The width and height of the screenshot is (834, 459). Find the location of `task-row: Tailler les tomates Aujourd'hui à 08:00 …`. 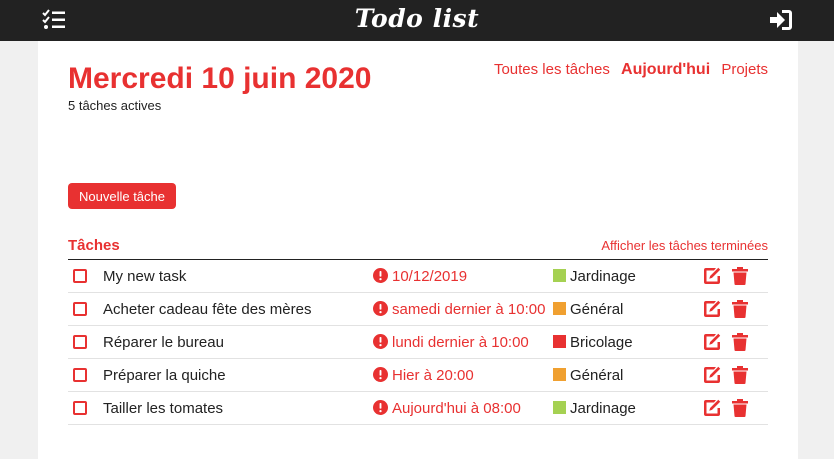

task-row: Tailler les tomates Aujourd'hui à 08:00 … is located at coordinates (418, 408).